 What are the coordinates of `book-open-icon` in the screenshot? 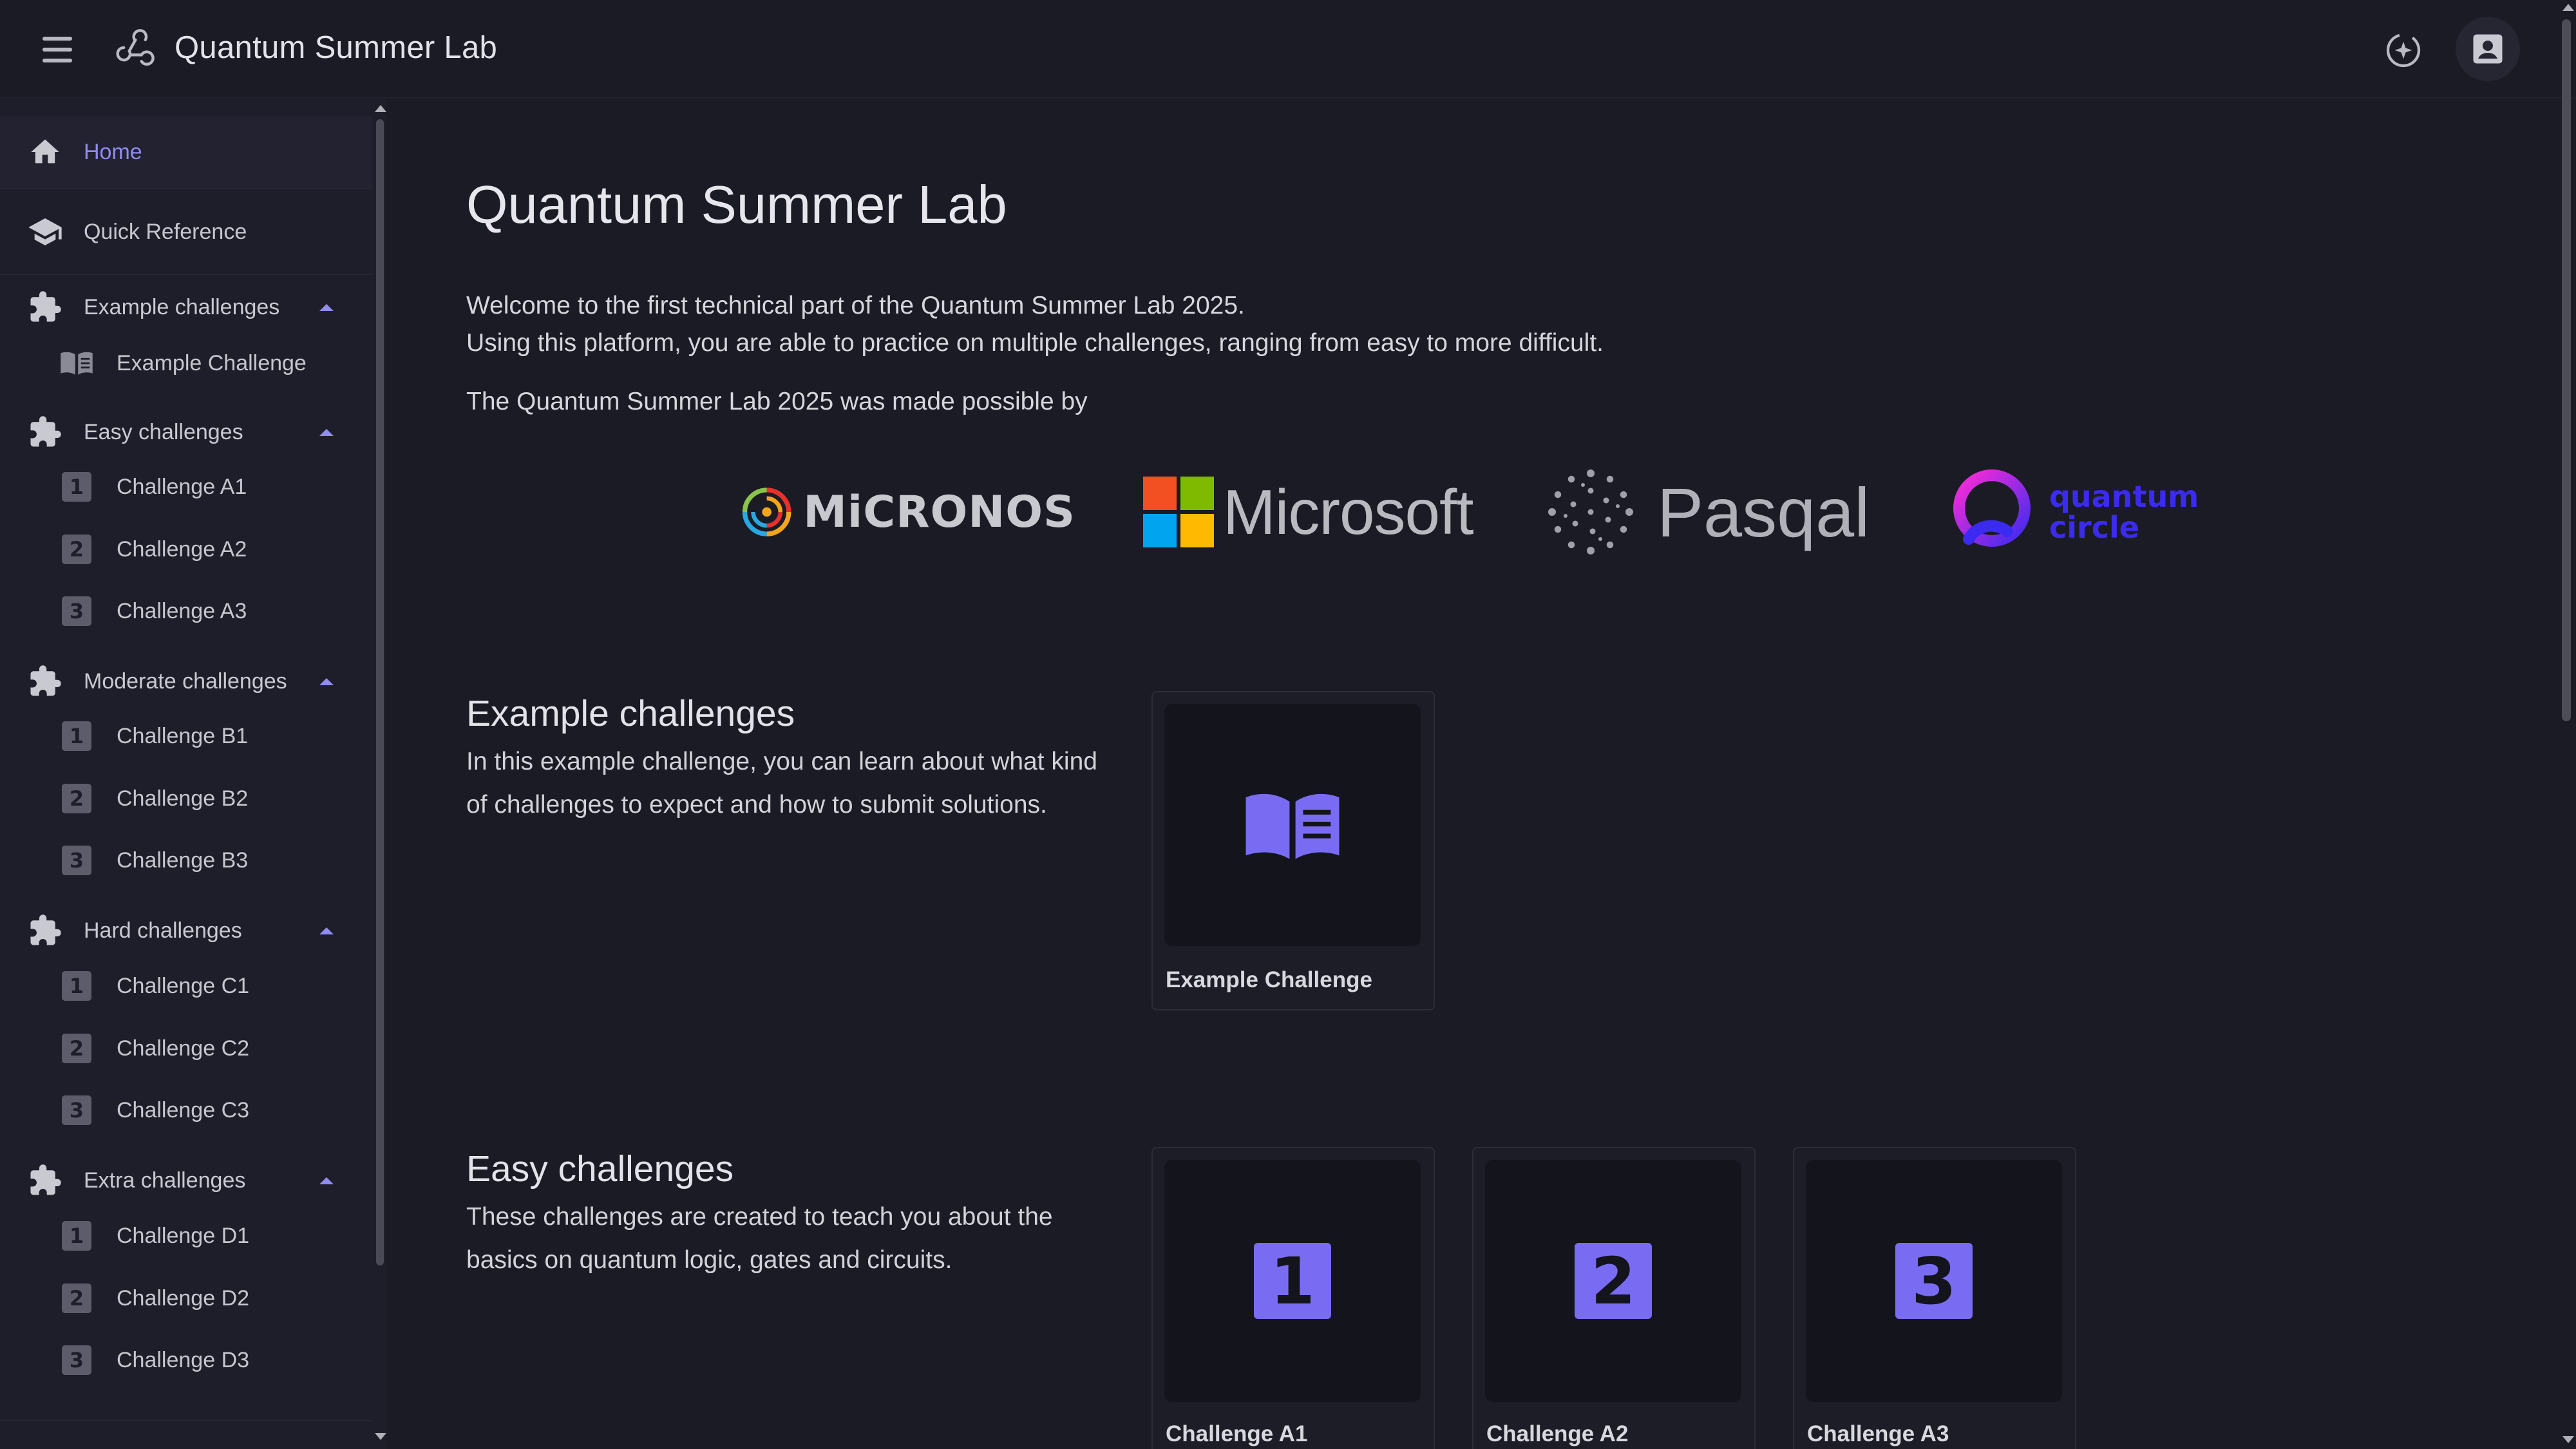 It's located at (1292, 826).